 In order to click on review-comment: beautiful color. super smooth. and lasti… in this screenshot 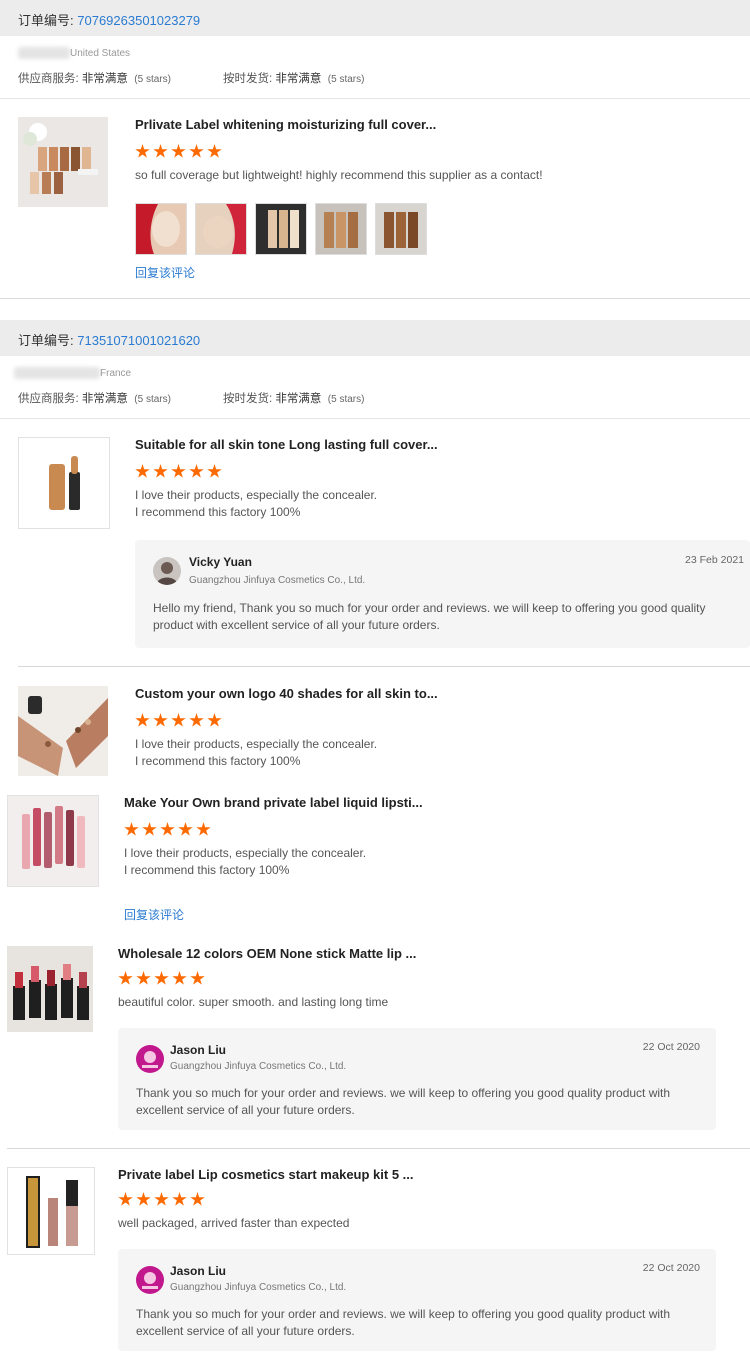, I will do `click(253, 1002)`.